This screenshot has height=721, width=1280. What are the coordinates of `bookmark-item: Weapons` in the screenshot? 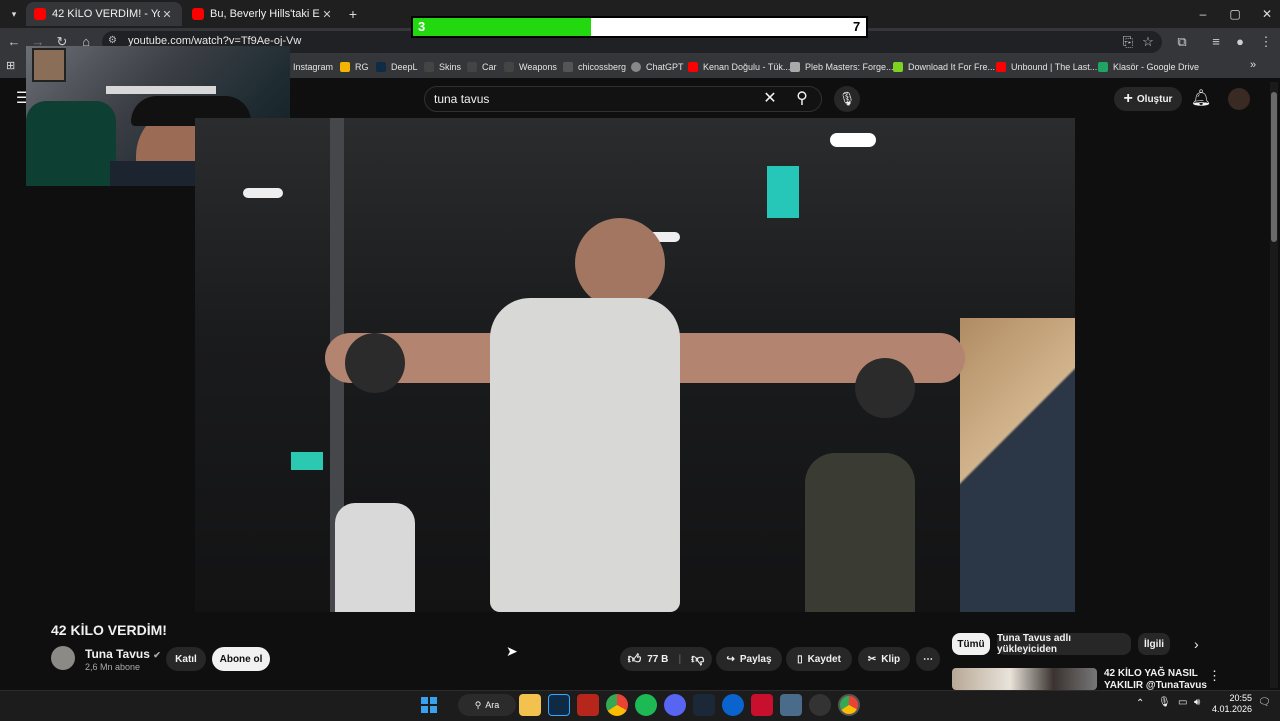 It's located at (530, 67).